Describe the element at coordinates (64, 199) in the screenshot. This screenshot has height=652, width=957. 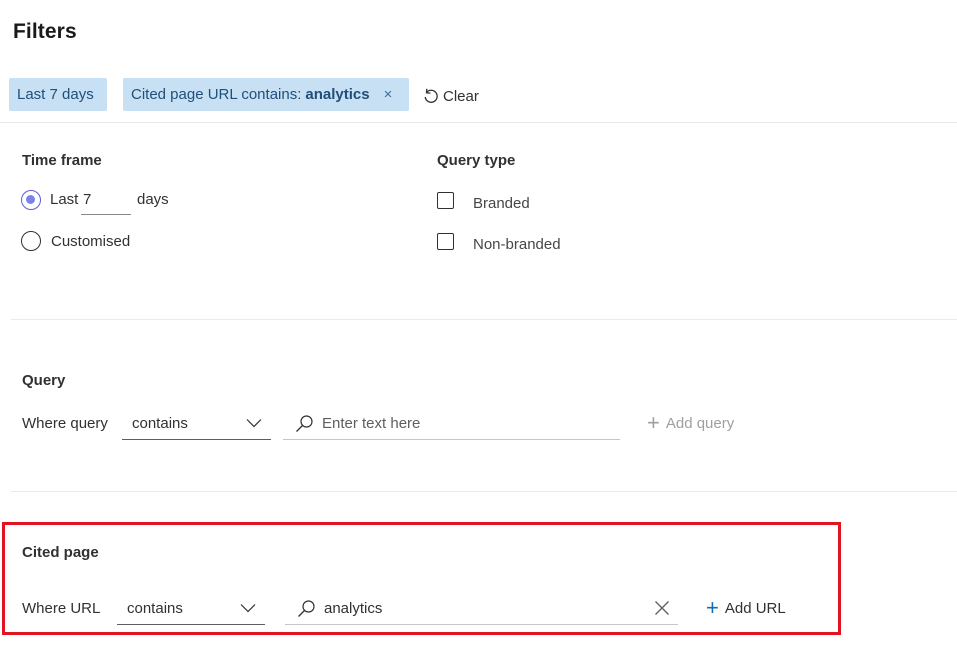
I see `radio-last-label: Last` at that location.